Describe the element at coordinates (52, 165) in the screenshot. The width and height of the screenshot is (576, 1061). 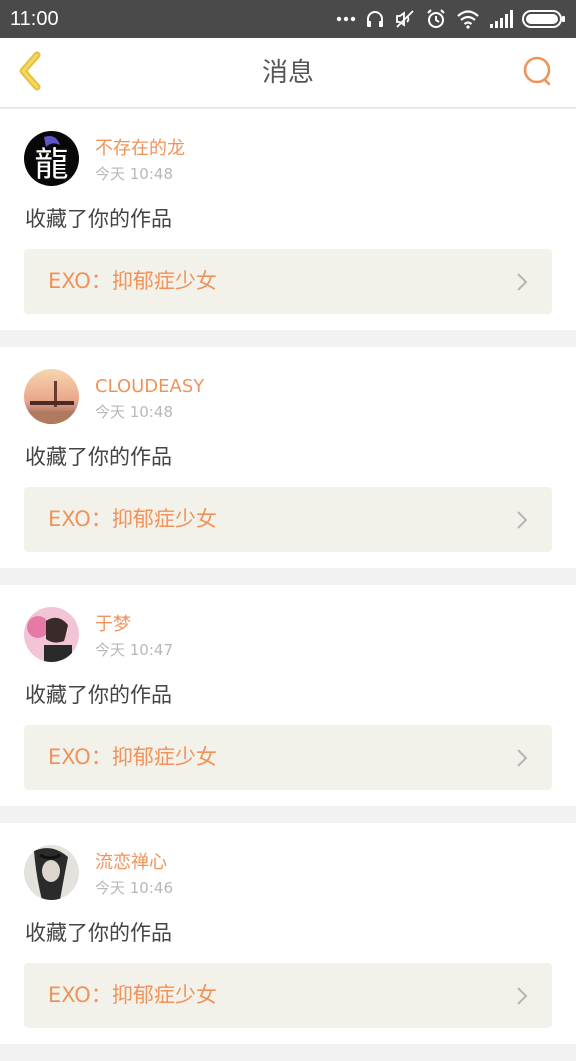
I see `svg-text: 龍` at that location.